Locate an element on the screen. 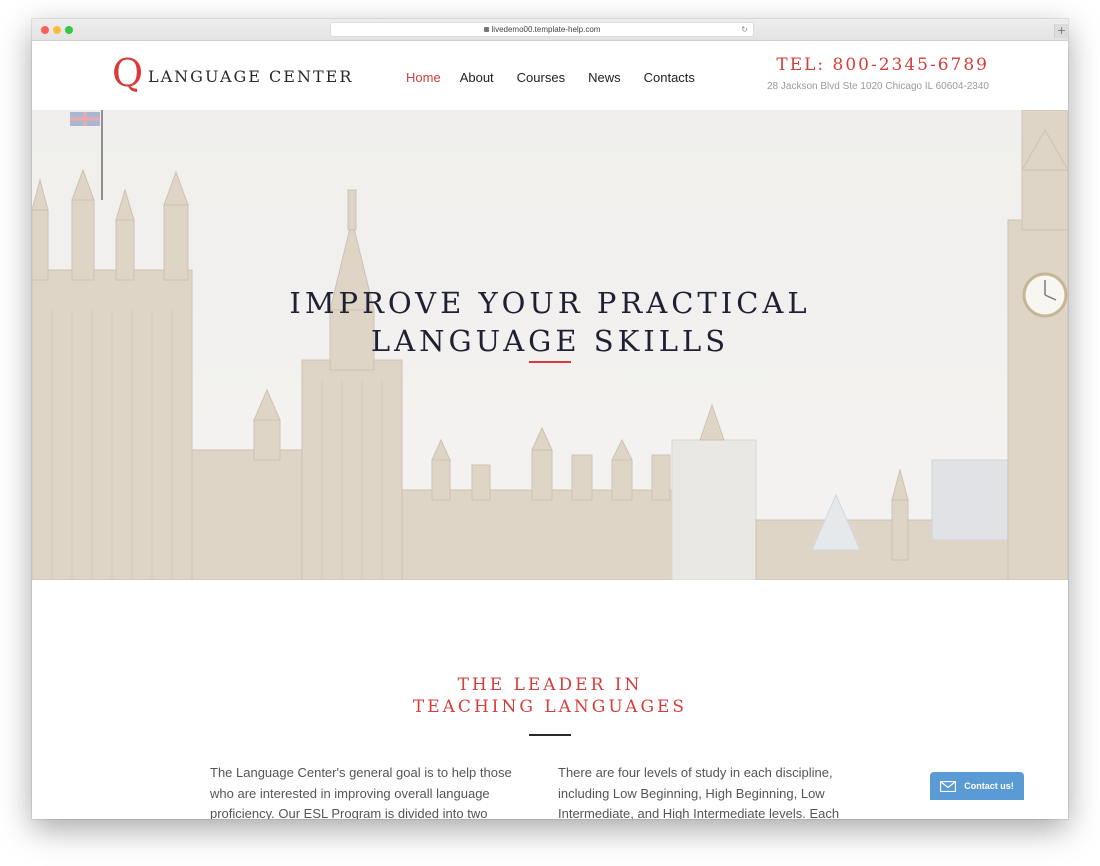  lock-icon is located at coordinates (486, 29).